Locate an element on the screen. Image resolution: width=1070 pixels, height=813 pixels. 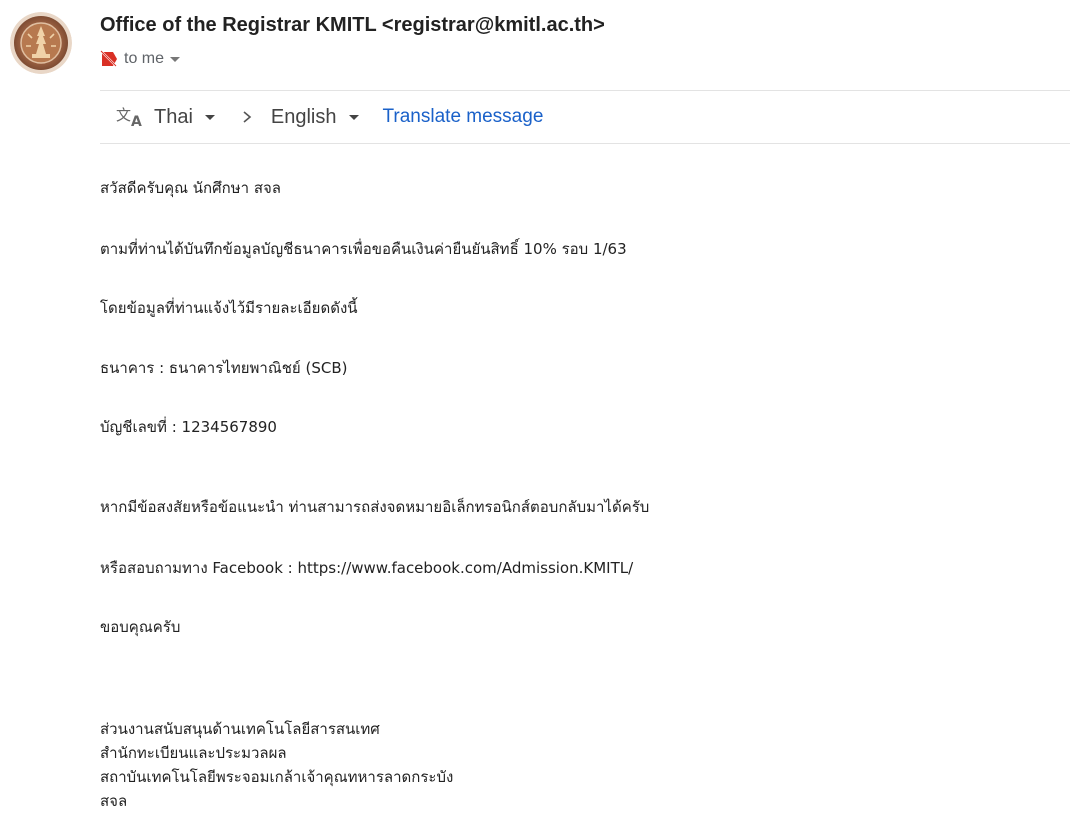
signature-line: ส่วนงานสนับสนุนด้านเทคโนโลยีสารสนเทศ is located at coordinates (240, 729).